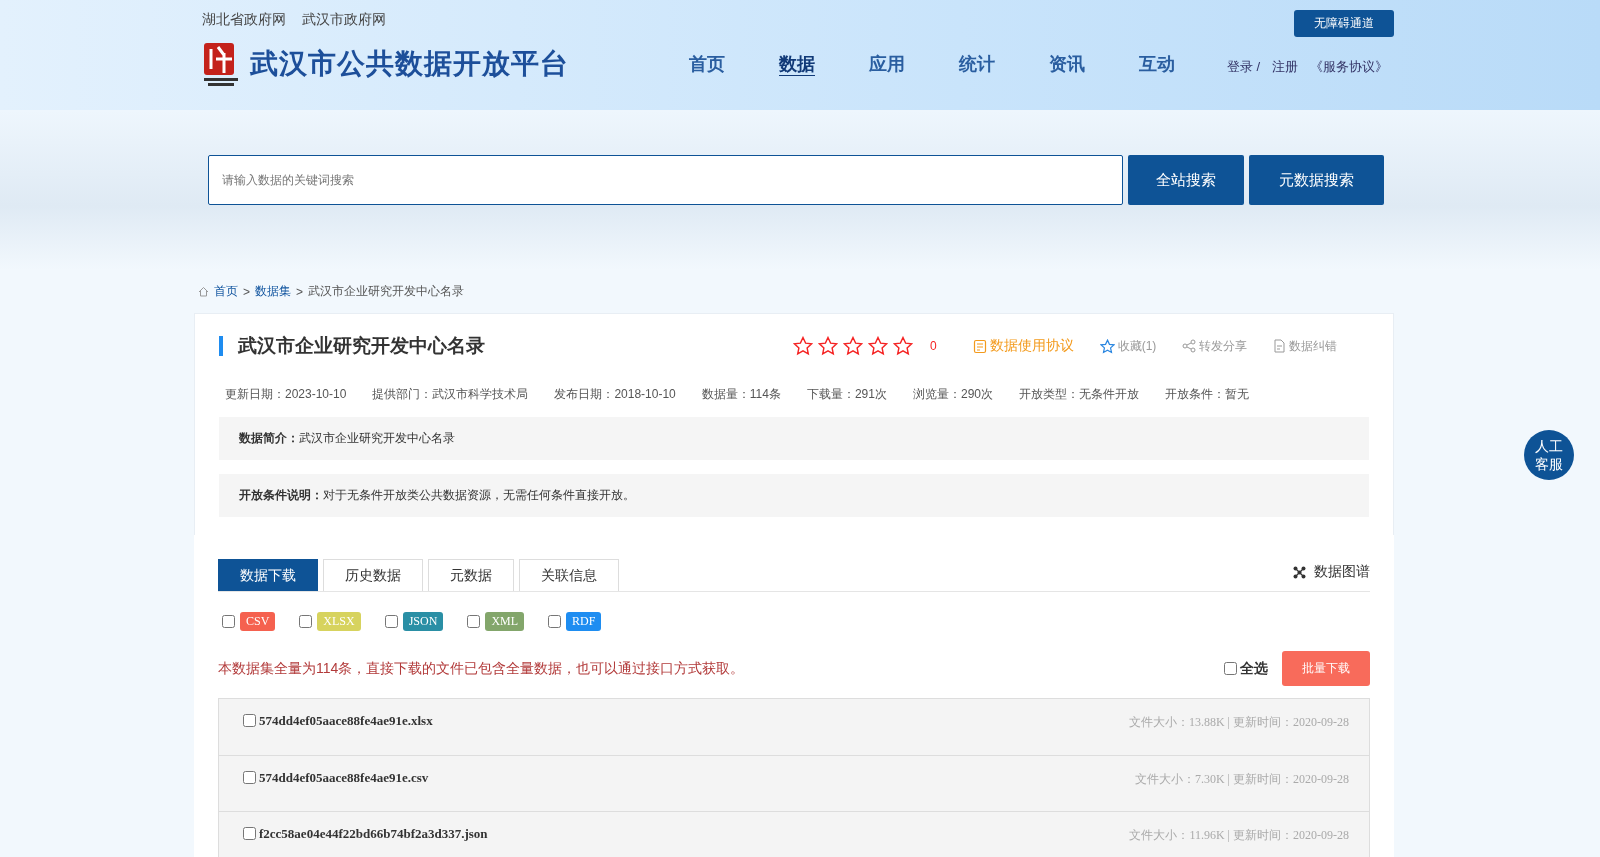 Image resolution: width=1600 pixels, height=857 pixels. I want to click on tab: 元数据, so click(471, 575).